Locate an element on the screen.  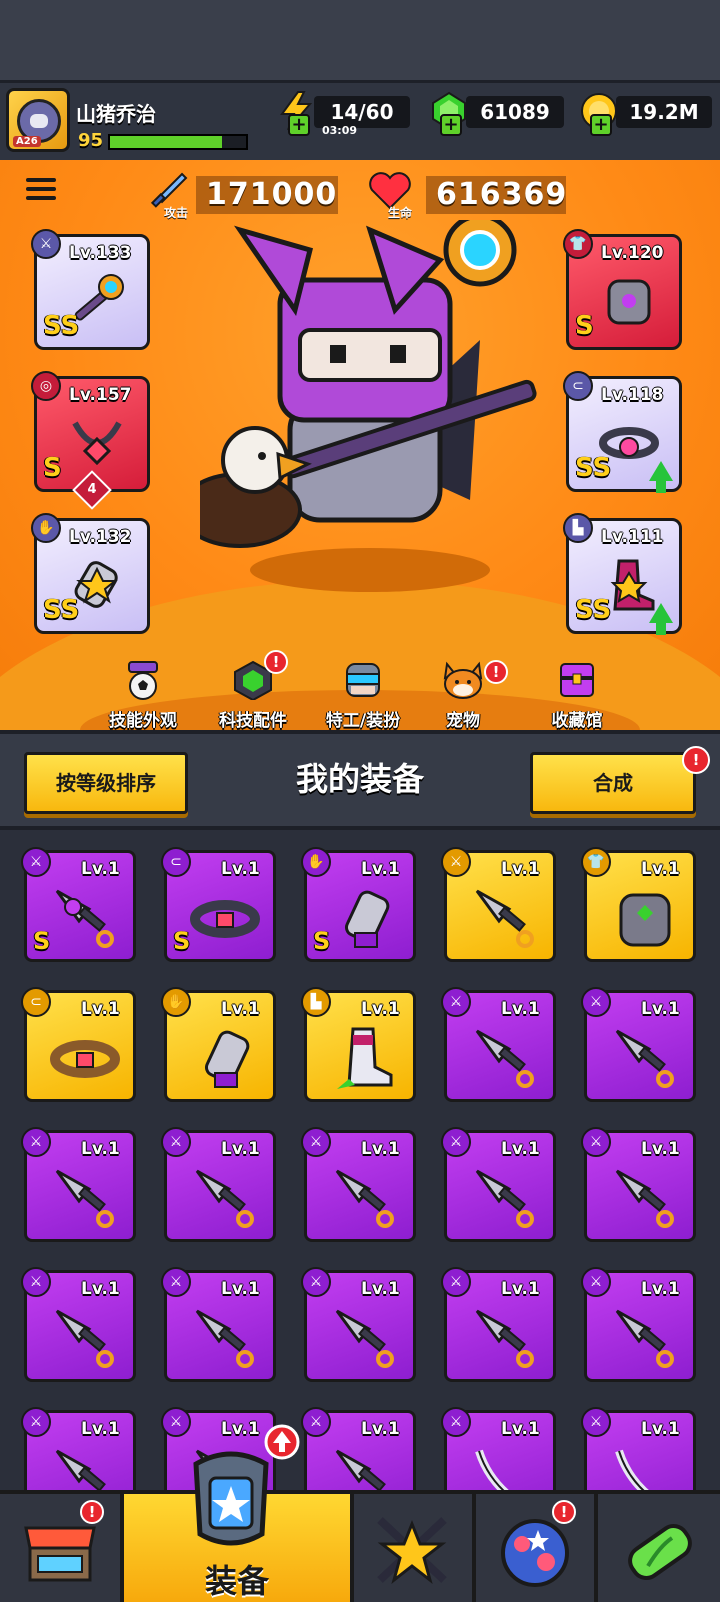
soccer-ball-hat-icon is located at coordinates (143, 680).